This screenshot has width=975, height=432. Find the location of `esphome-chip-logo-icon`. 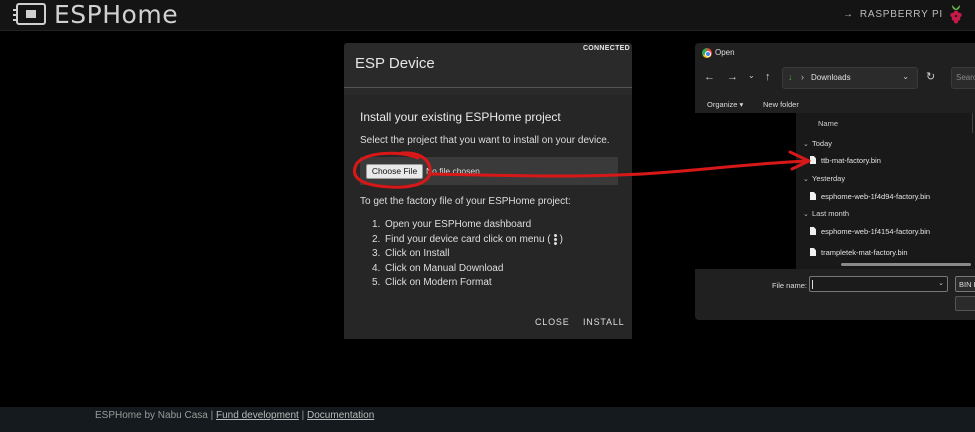

esphome-chip-logo-icon is located at coordinates (29, 14).